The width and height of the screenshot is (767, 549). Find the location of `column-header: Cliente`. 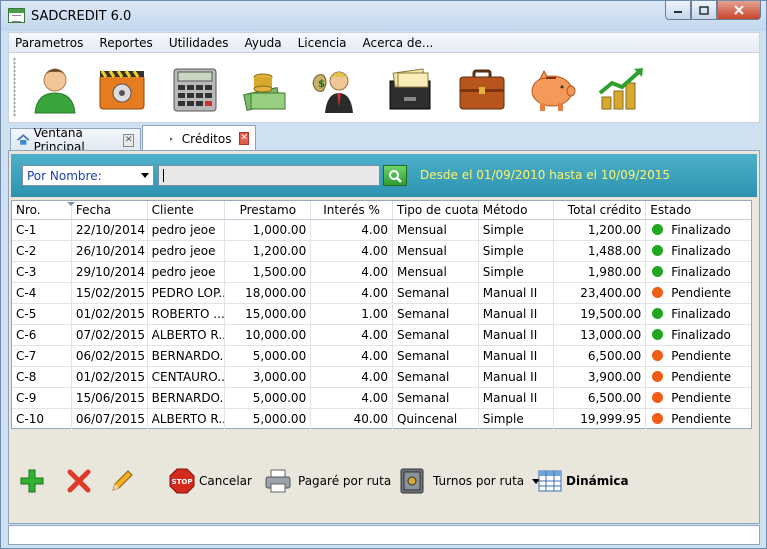

column-header: Cliente is located at coordinates (187, 210).